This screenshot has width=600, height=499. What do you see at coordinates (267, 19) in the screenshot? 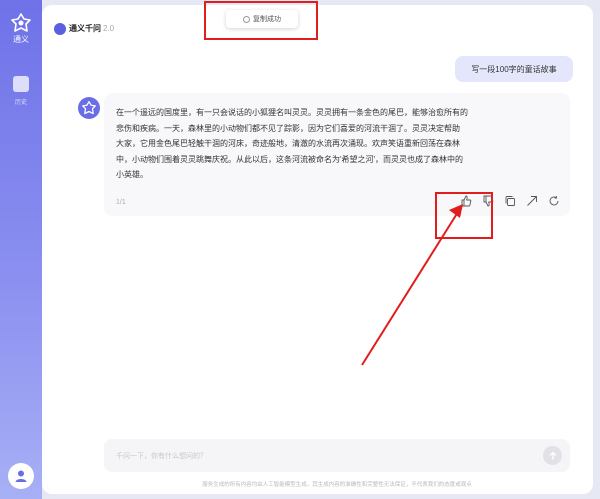
I see `toast-text: 复制成功` at bounding box center [267, 19].